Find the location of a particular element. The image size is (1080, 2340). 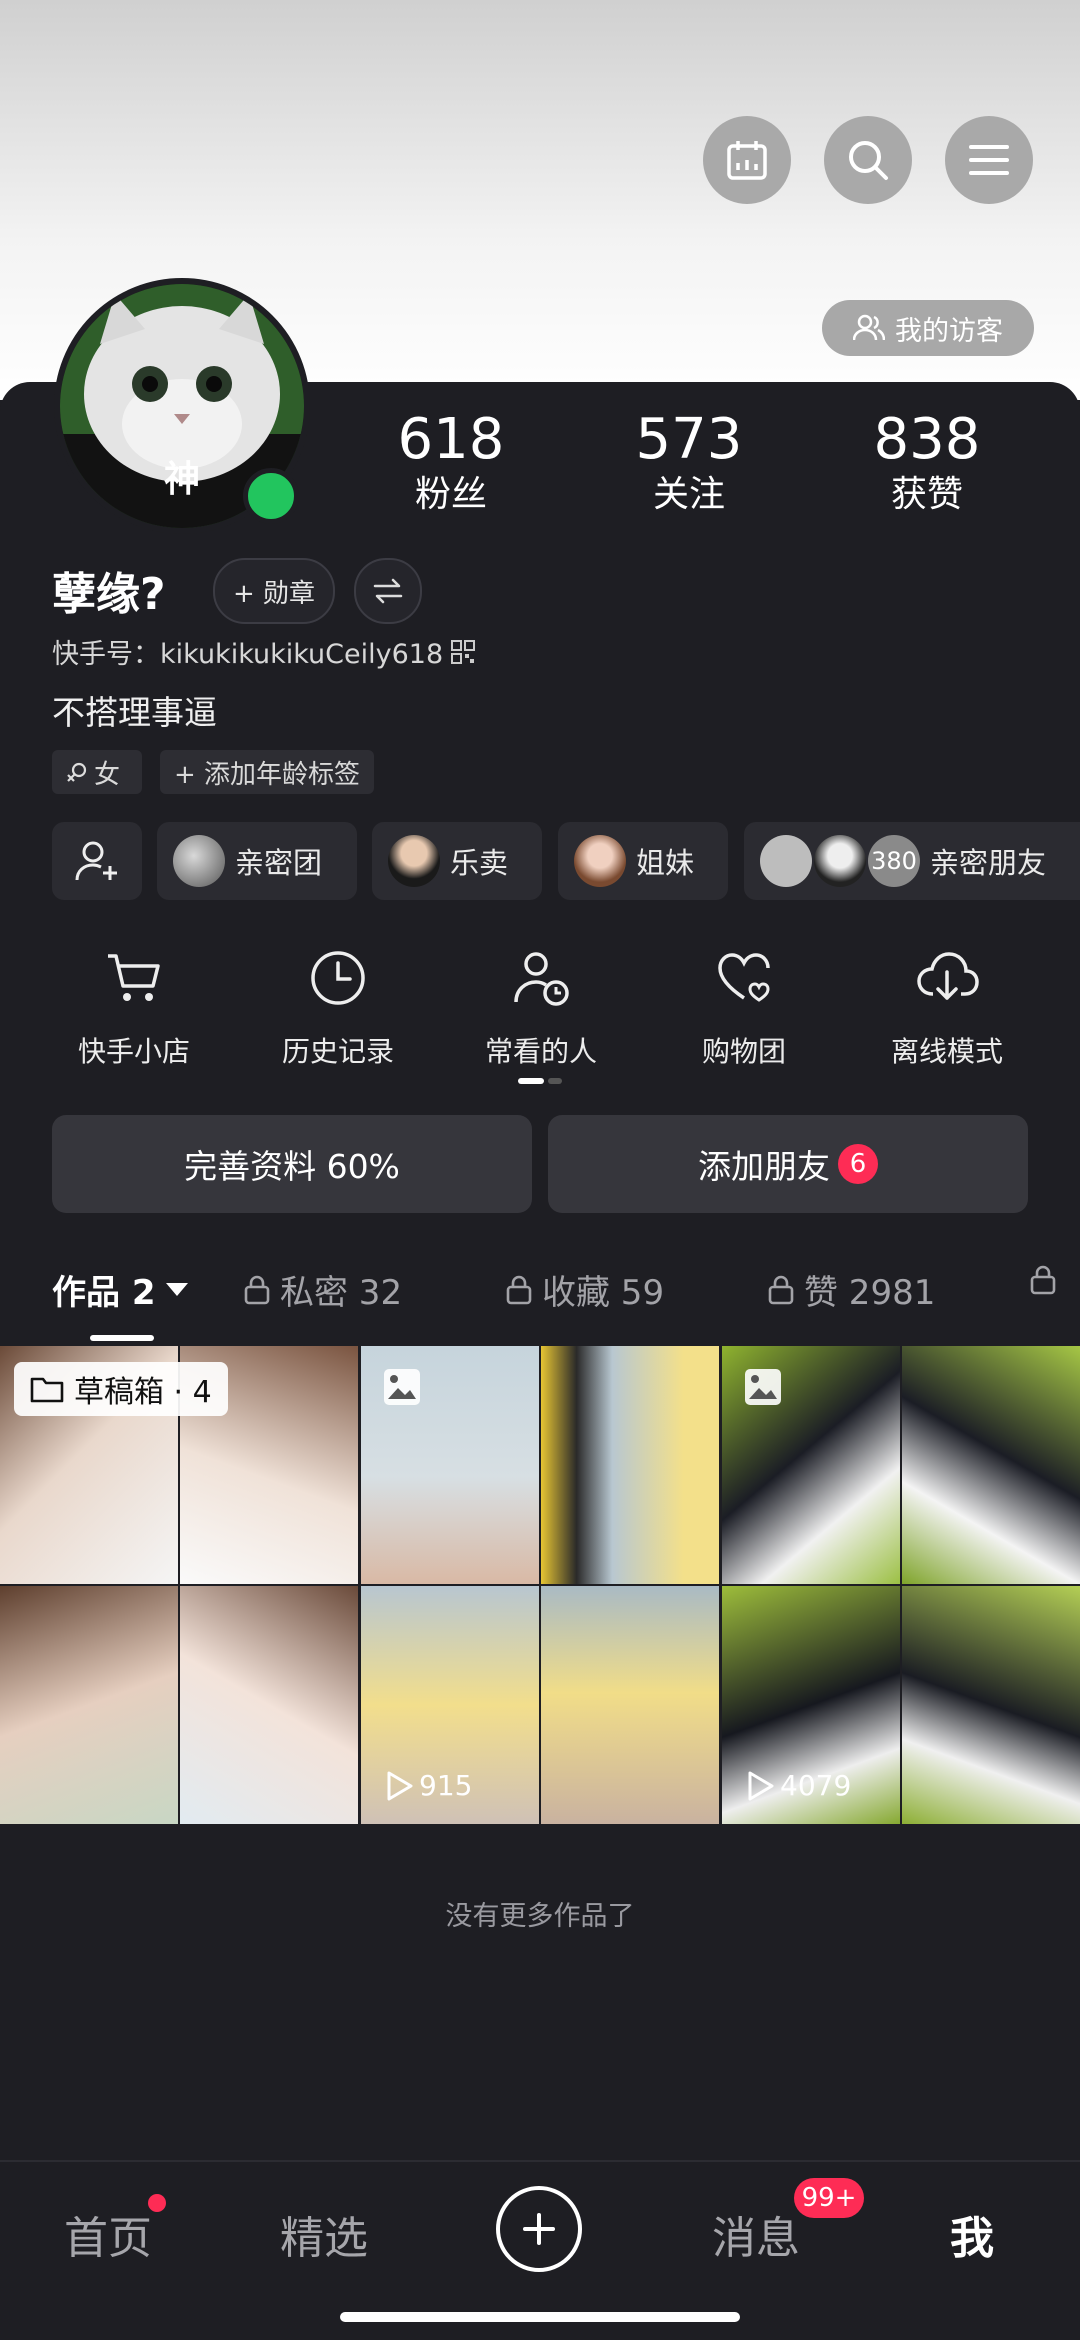

work-tile-video: 4079 is located at coordinates (901, 1585).